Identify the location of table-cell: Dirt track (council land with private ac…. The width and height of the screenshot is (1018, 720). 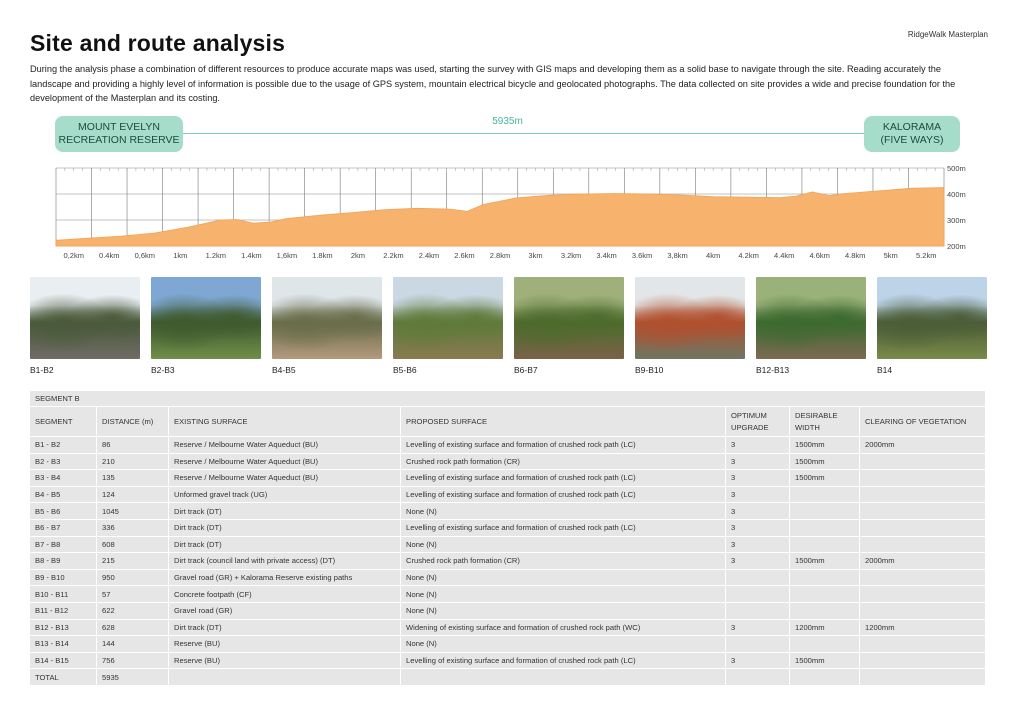
(285, 561).